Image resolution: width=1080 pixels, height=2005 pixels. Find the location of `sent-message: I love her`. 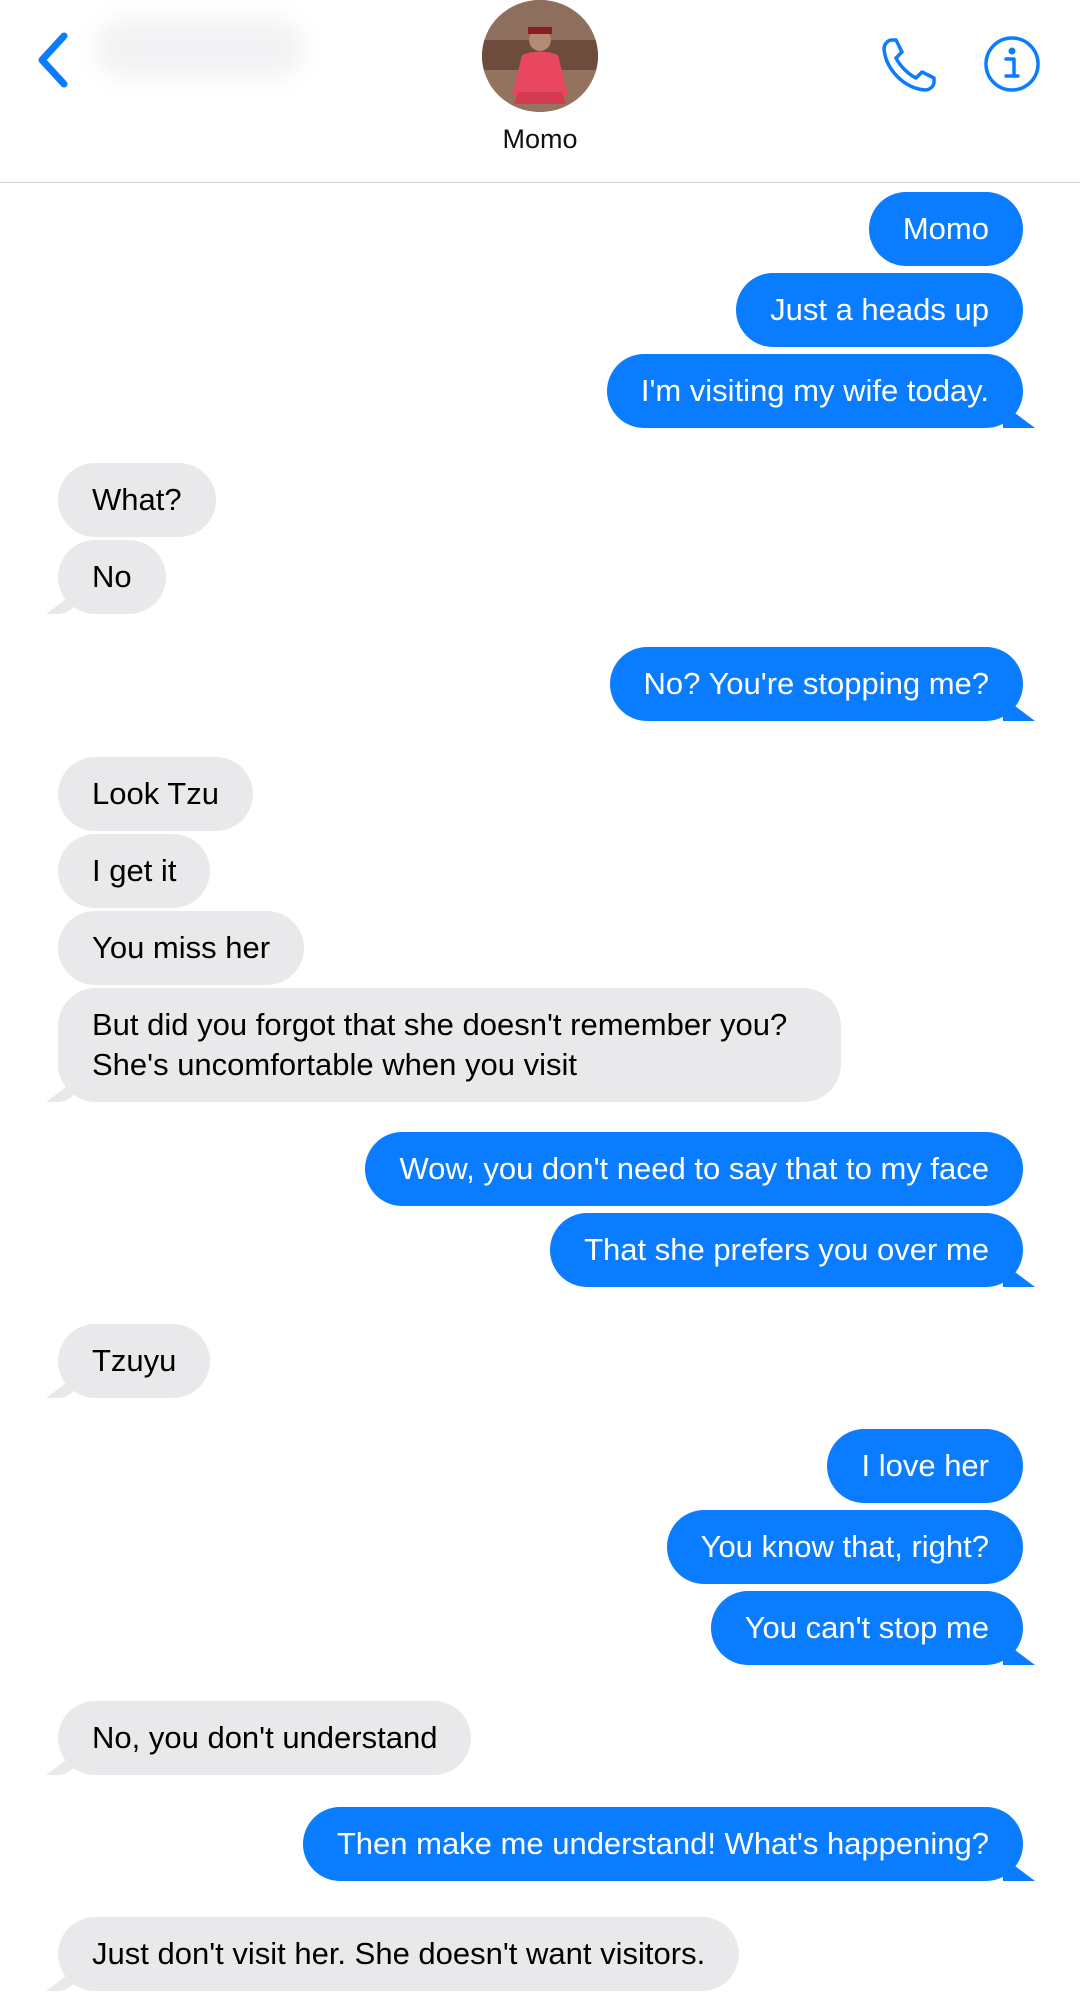

sent-message: I love her is located at coordinates (925, 1466).